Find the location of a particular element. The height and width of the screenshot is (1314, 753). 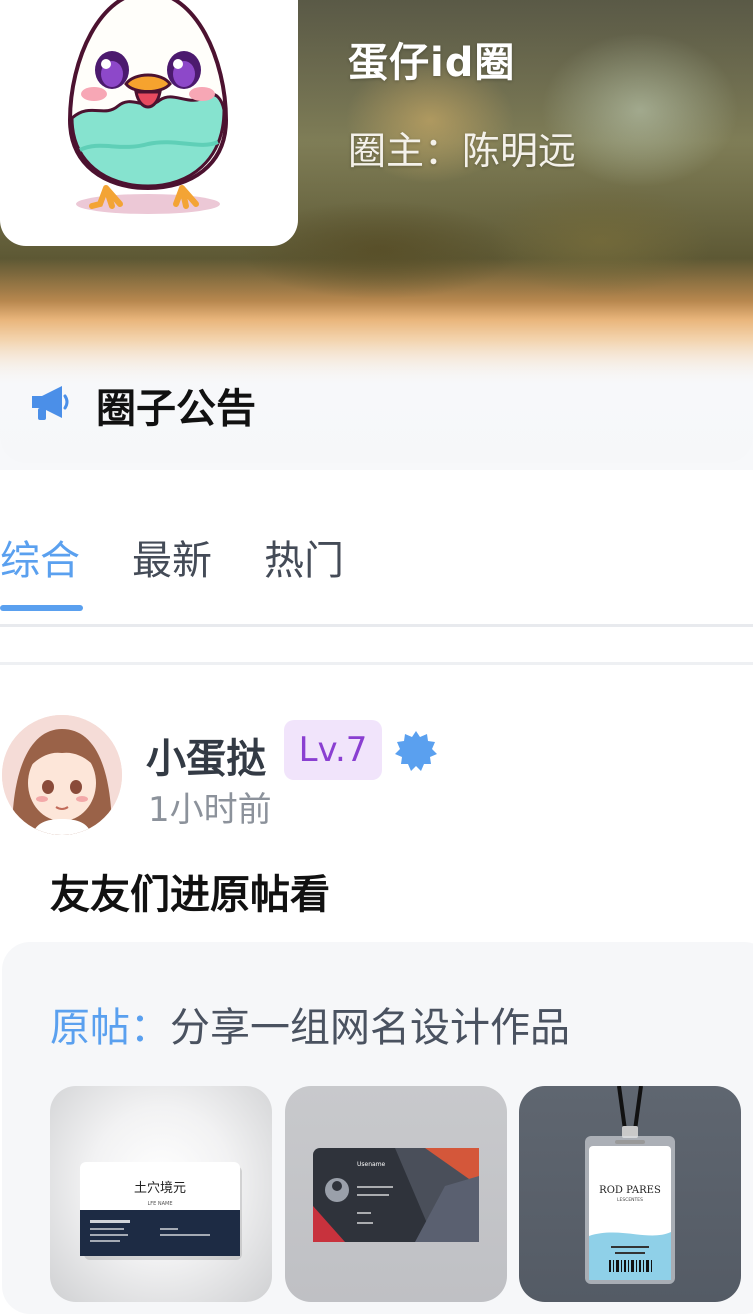

post-time: 1小时前 is located at coordinates (210, 810).